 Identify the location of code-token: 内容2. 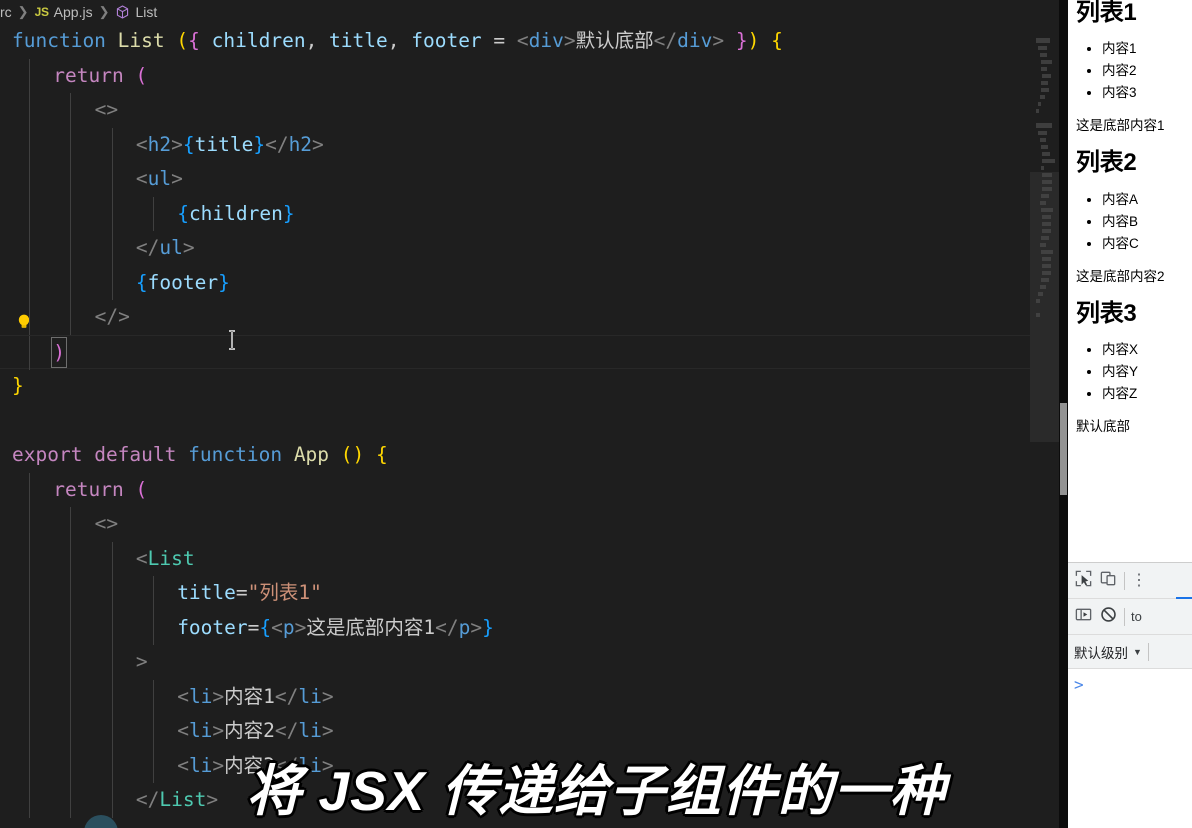
(249, 730).